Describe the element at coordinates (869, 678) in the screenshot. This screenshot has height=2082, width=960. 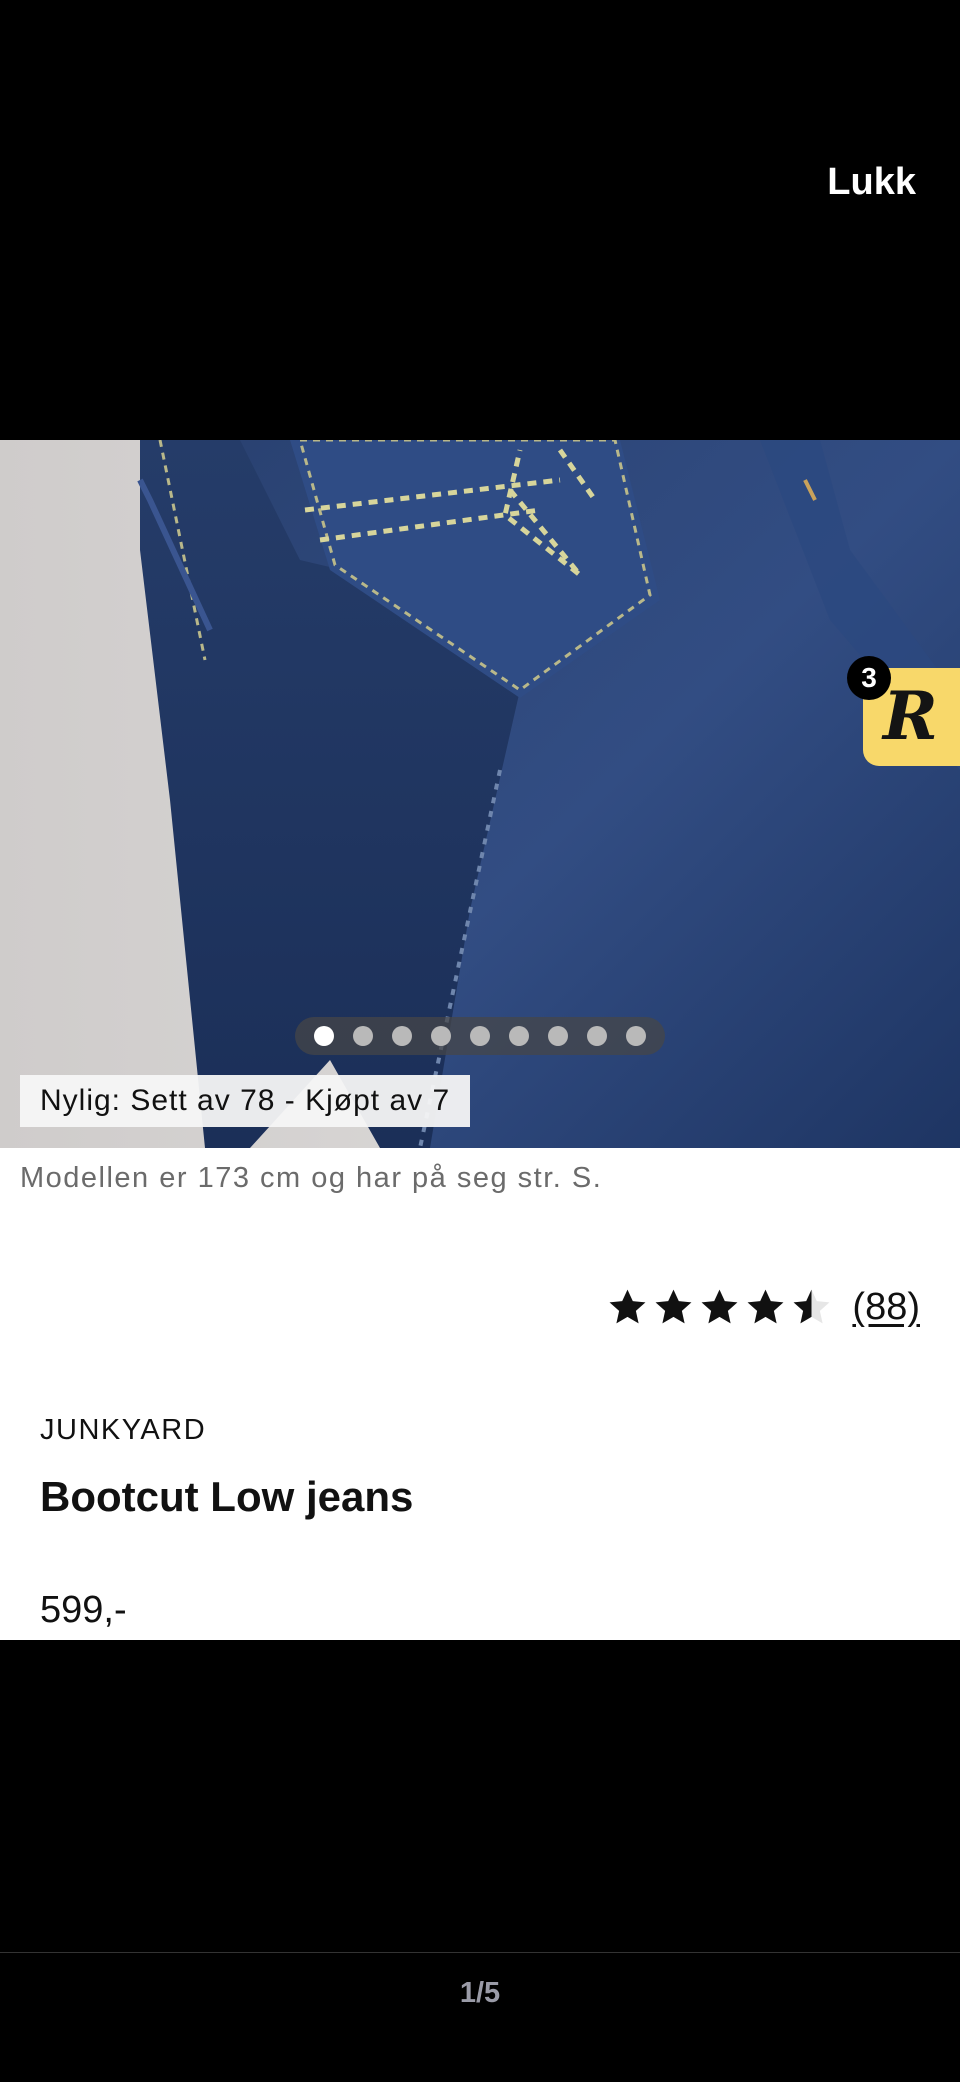
I see `reward-count-badge: 3` at that location.